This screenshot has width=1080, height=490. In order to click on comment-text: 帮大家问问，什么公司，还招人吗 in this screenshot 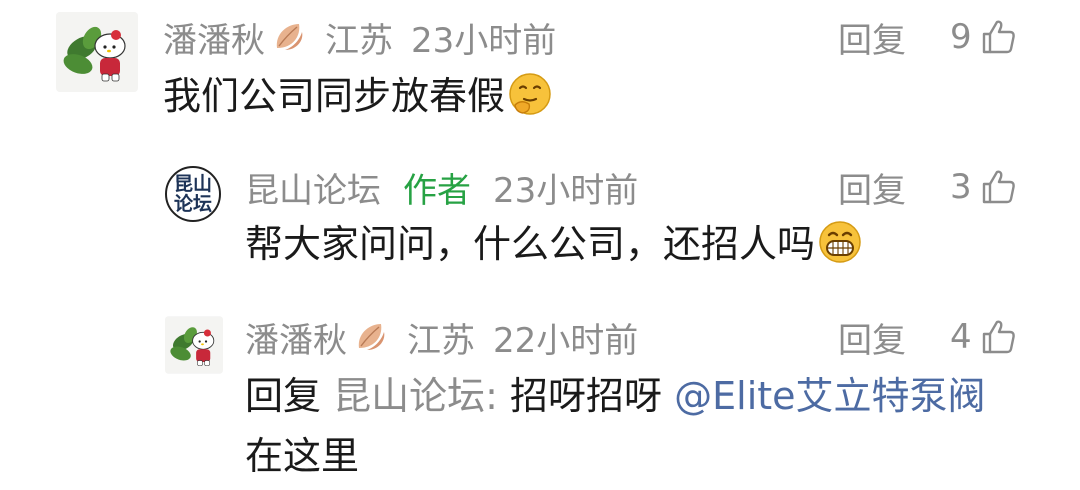, I will do `click(554, 248)`.